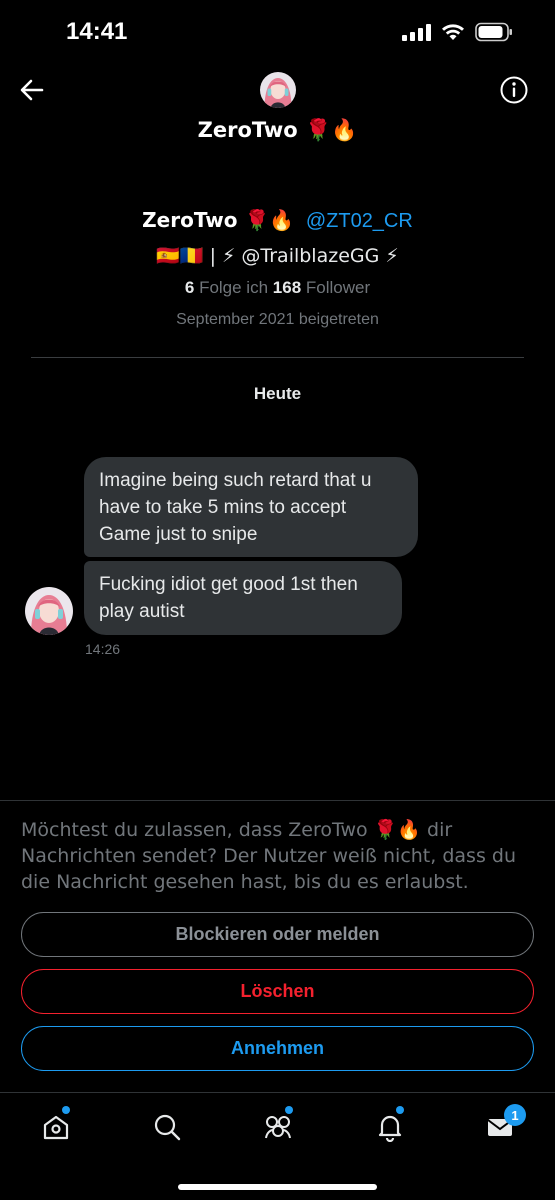  I want to click on followers-count: 168, so click(287, 287).